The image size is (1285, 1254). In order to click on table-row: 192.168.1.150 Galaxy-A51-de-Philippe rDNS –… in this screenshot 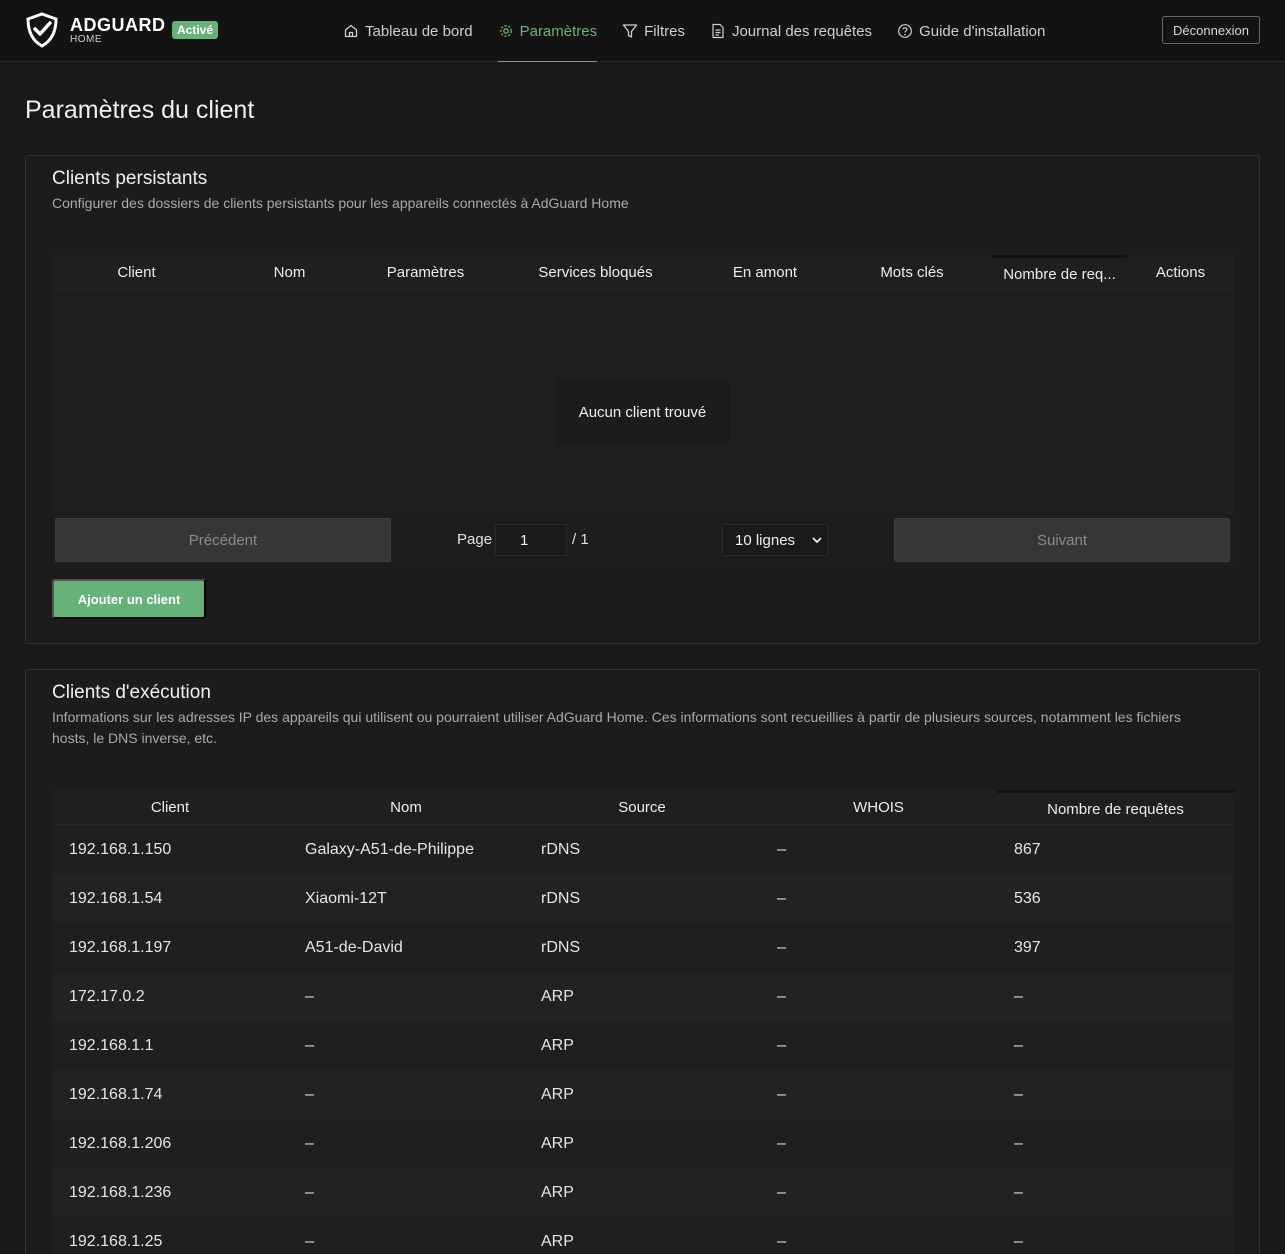, I will do `click(643, 849)`.